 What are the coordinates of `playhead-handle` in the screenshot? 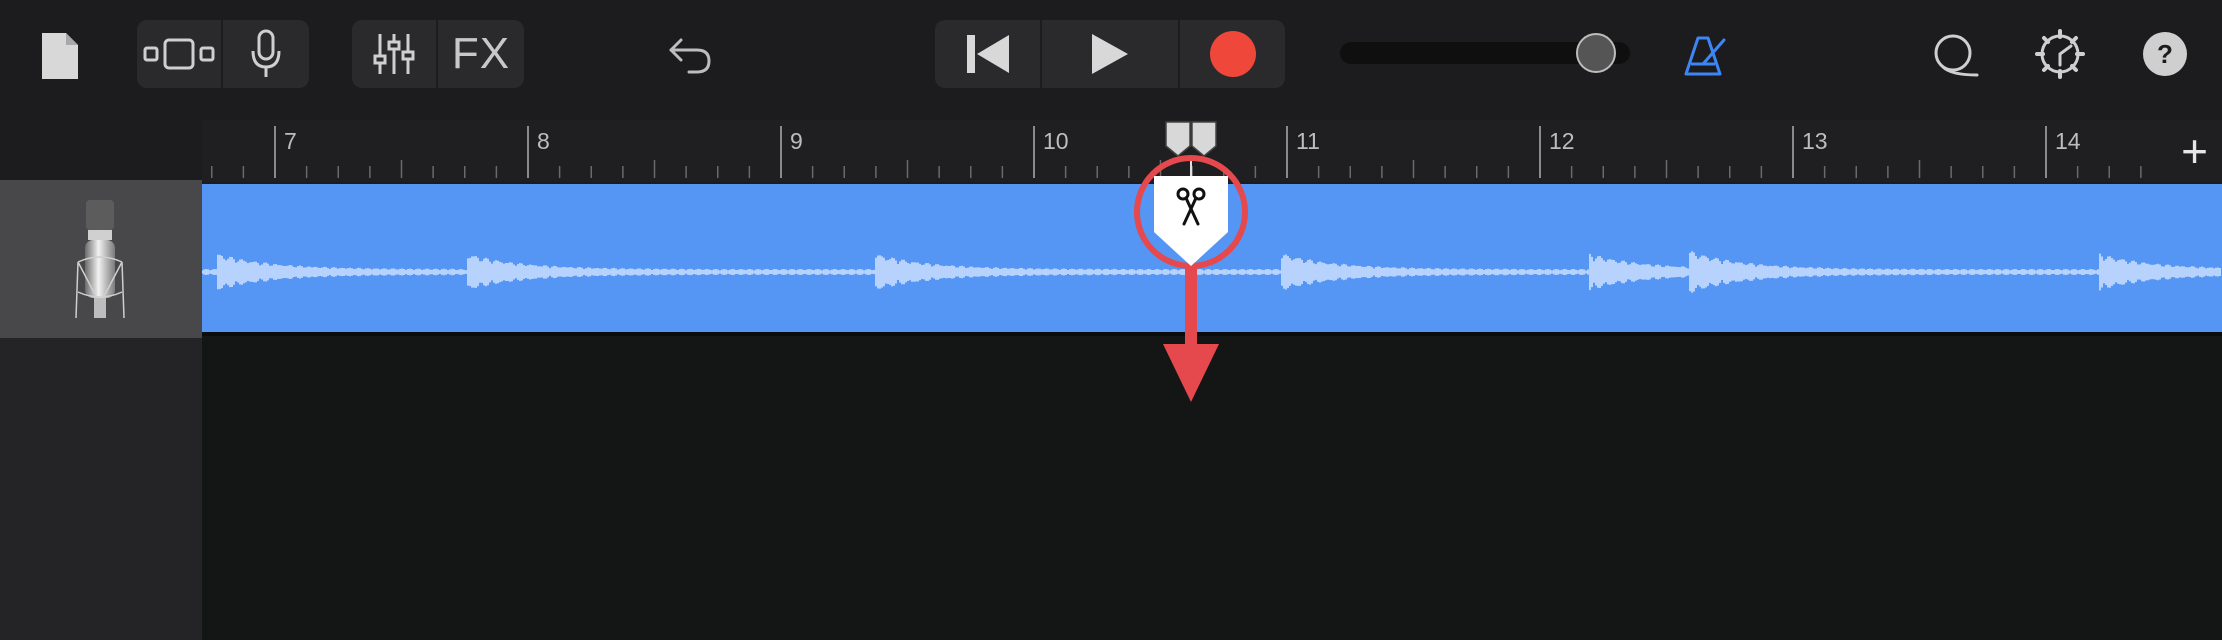 It's located at (1191, 139).